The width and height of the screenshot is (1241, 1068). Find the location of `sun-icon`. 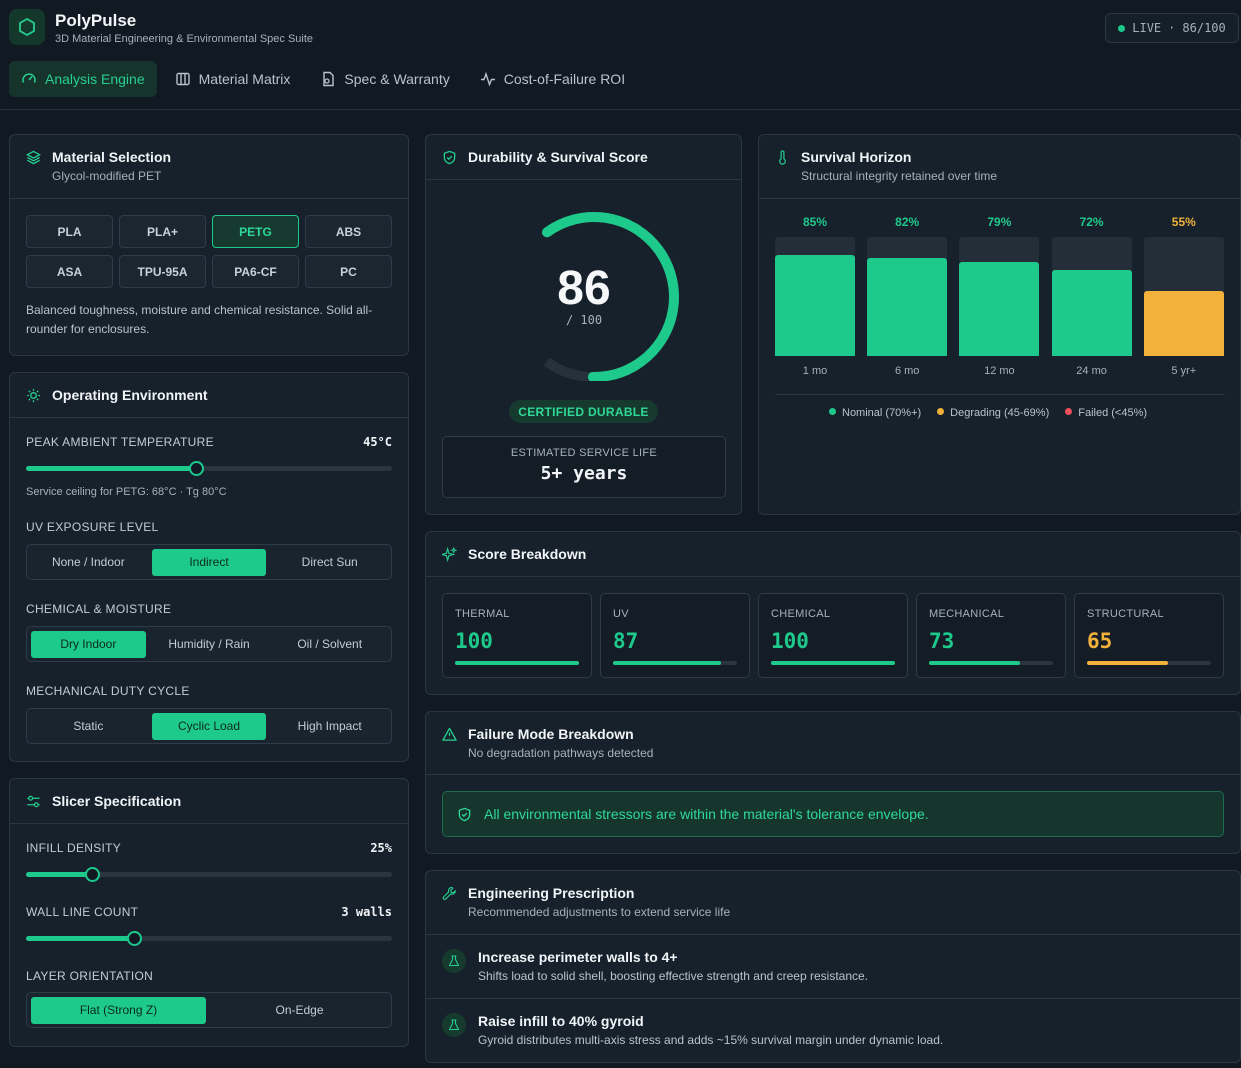

sun-icon is located at coordinates (33, 395).